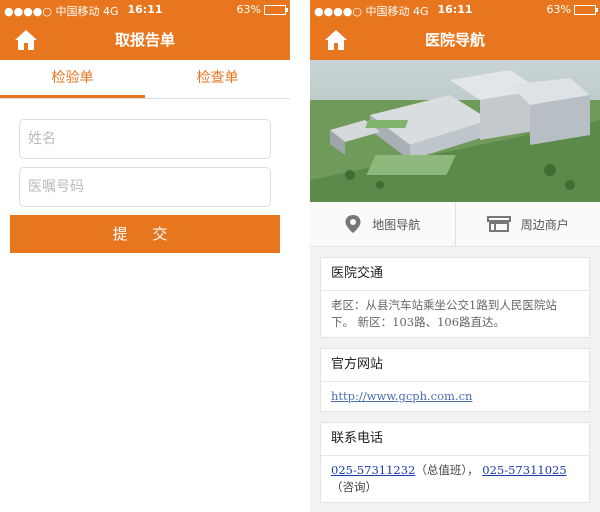 Image resolution: width=600 pixels, height=512 pixels. What do you see at coordinates (444, 313) in the screenshot?
I see `transport-text: 老区：从县汽车站乘坐公交1路到人民医院站下。 新区：103路、106路直达。` at bounding box center [444, 313].